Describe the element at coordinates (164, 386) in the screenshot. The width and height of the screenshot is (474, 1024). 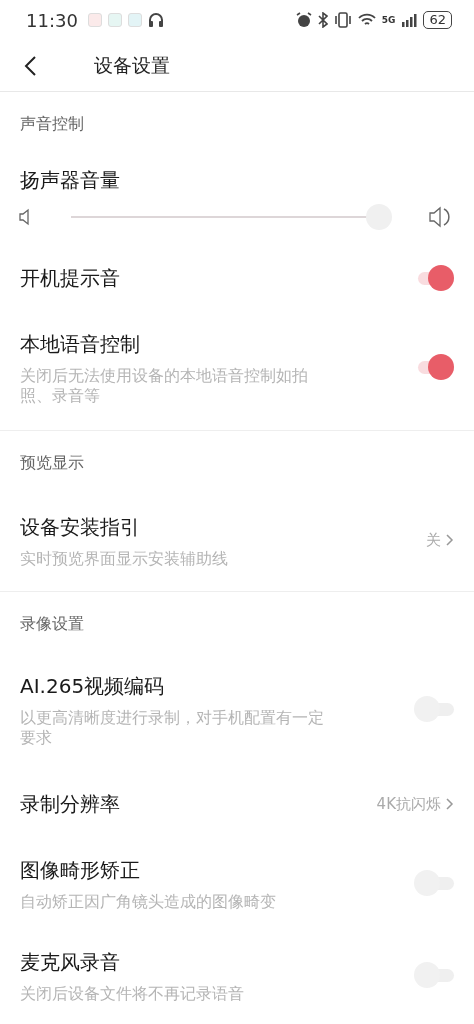
I see `setting-description: 关闭后无法使用设备的本地语音控制如拍照、录音等` at that location.